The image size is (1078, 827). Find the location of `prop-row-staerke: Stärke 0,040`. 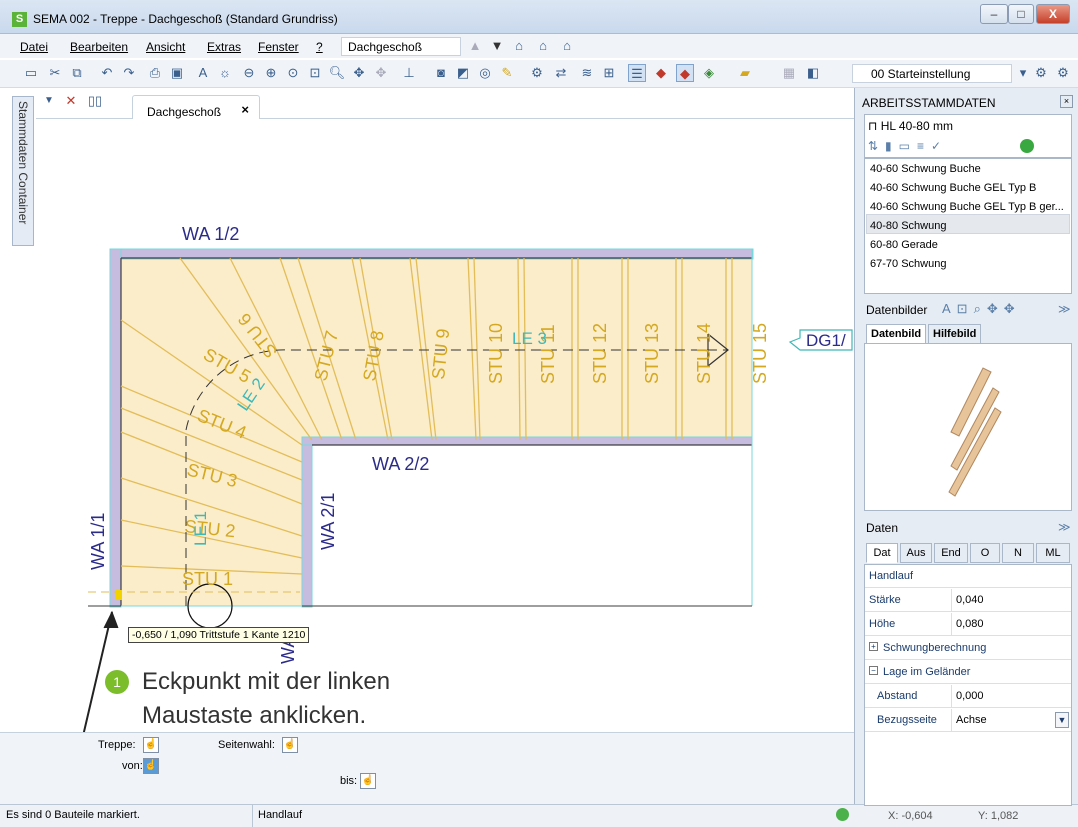

prop-row-staerke: Stärke 0,040 is located at coordinates (968, 600).